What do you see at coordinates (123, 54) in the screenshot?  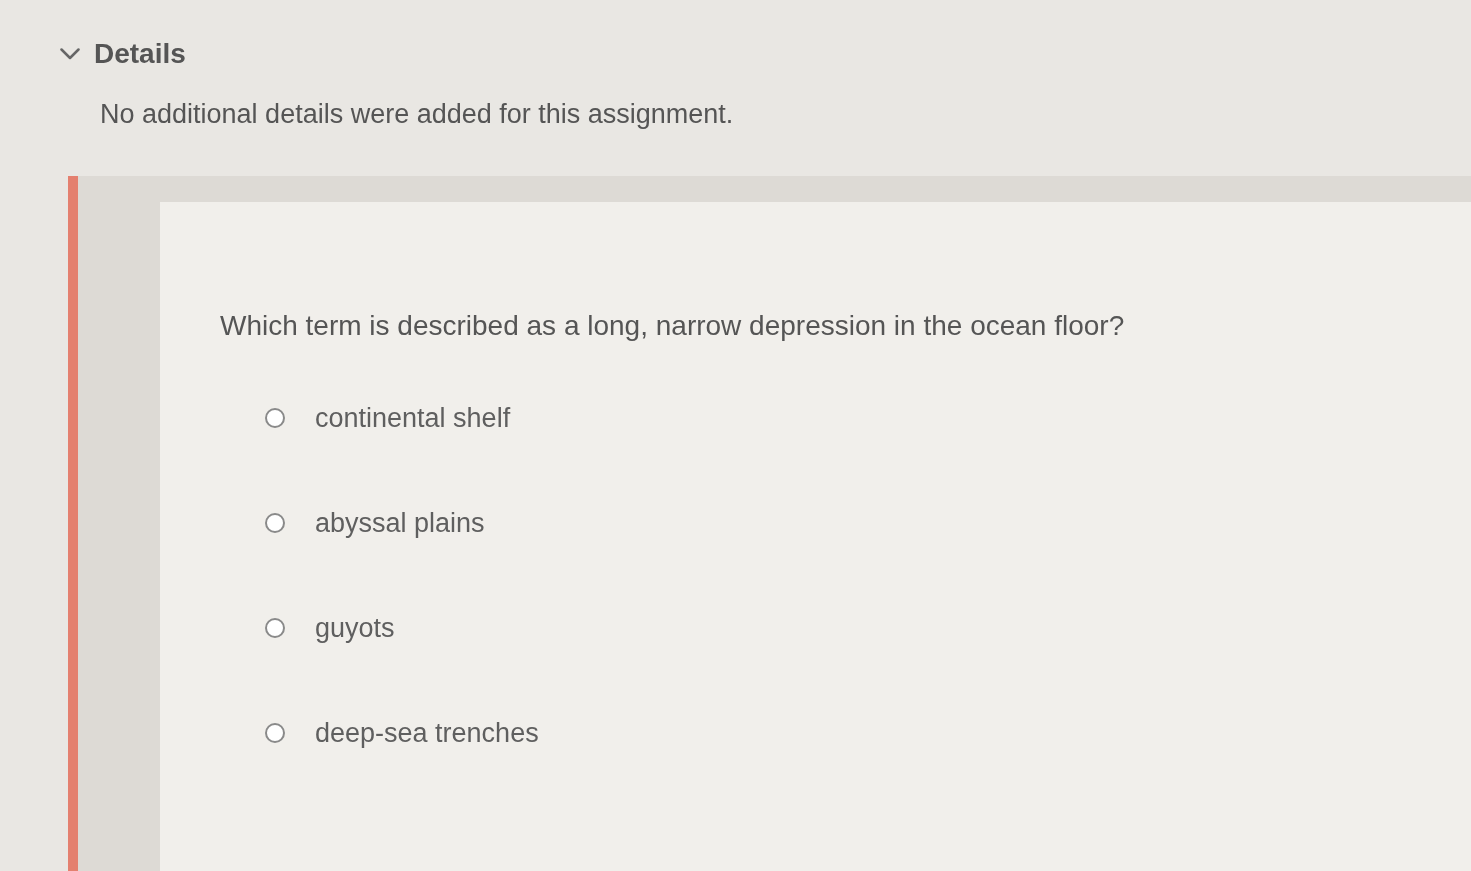 I see `details-toggle: Details` at bounding box center [123, 54].